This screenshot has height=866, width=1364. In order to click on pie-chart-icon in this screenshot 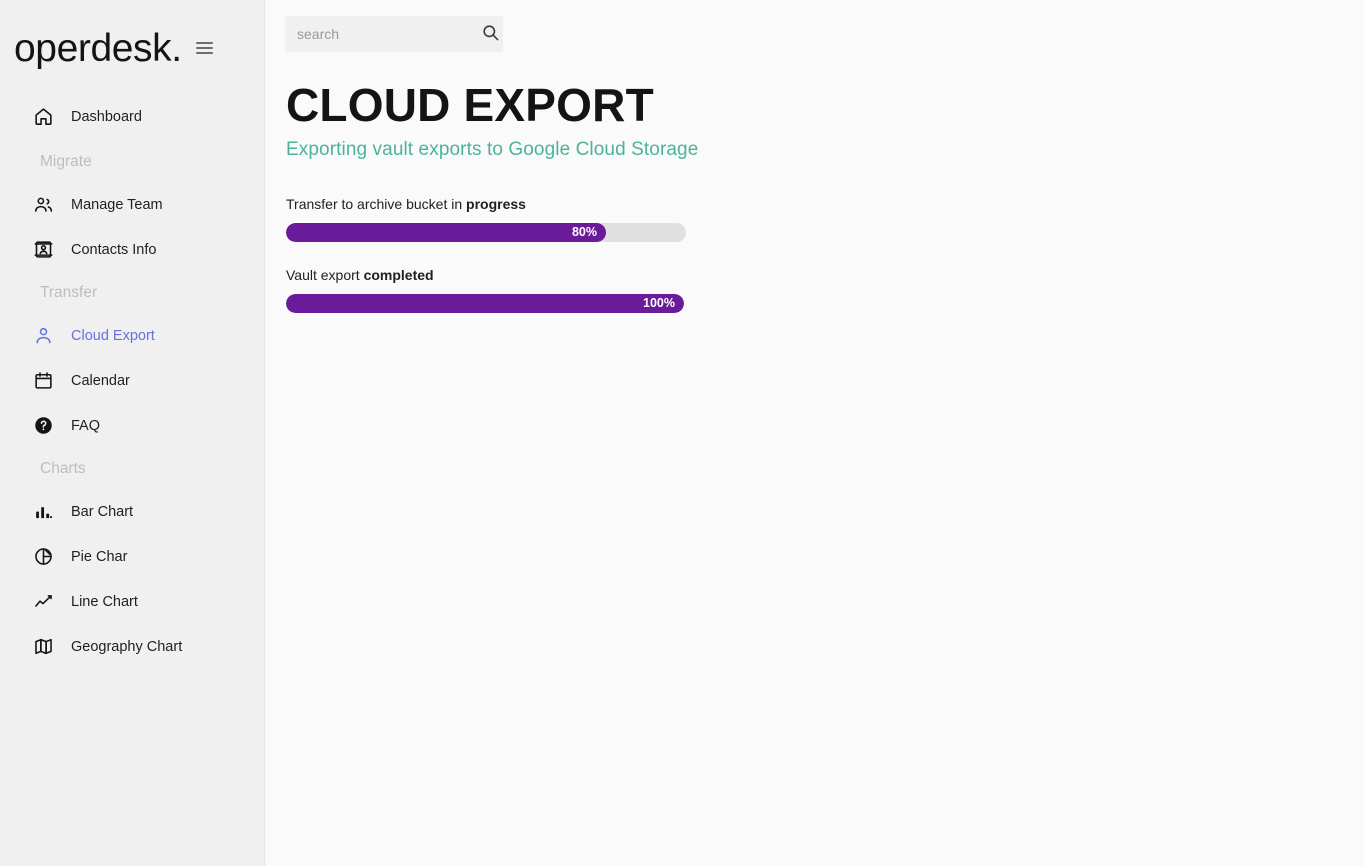, I will do `click(43, 557)`.